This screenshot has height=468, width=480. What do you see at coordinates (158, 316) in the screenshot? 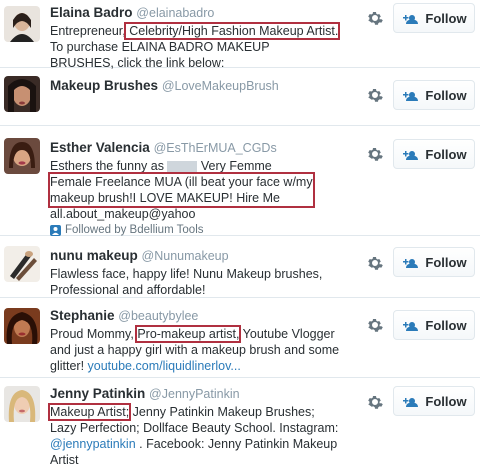
I see `user-handle: @beautybylee` at bounding box center [158, 316].